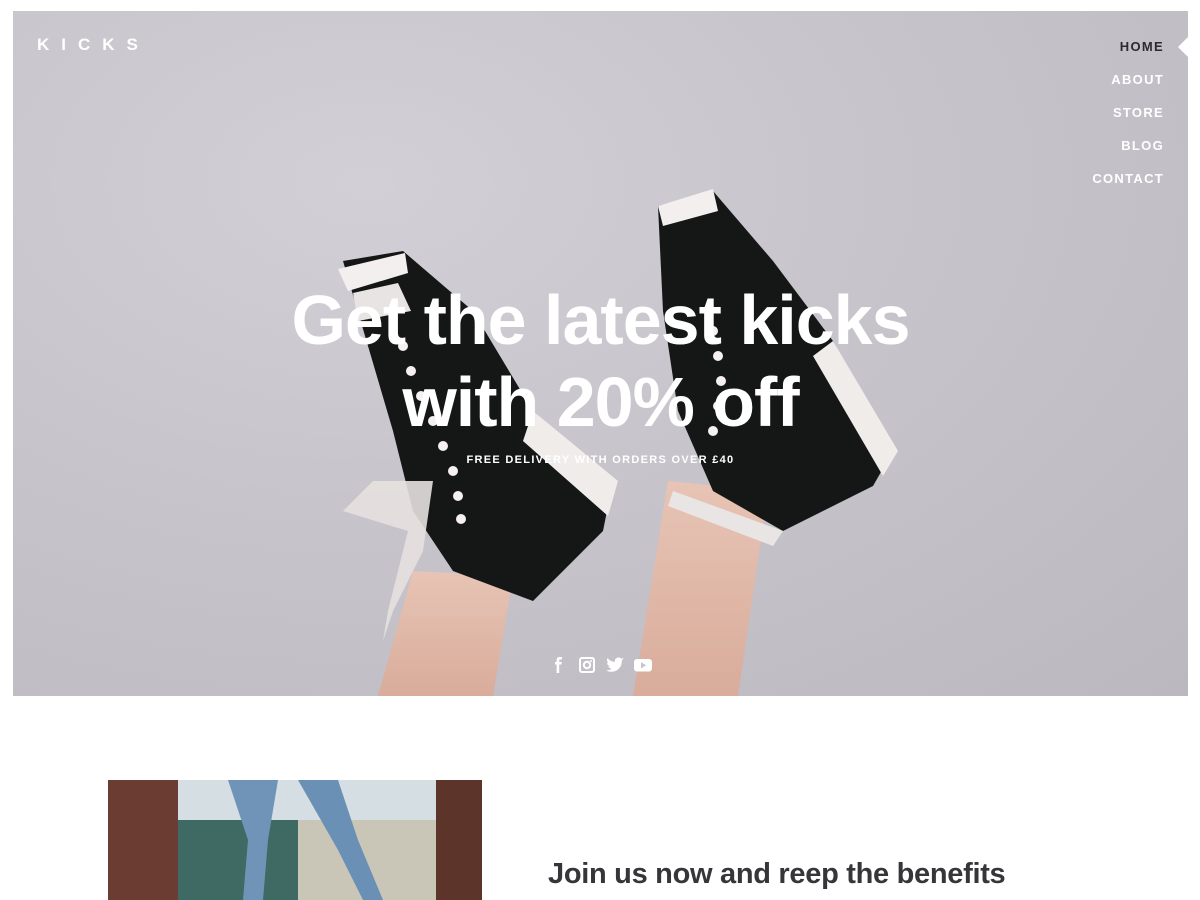 The image size is (1200, 900). Describe the element at coordinates (615, 665) in the screenshot. I see `twitter-icon` at that location.